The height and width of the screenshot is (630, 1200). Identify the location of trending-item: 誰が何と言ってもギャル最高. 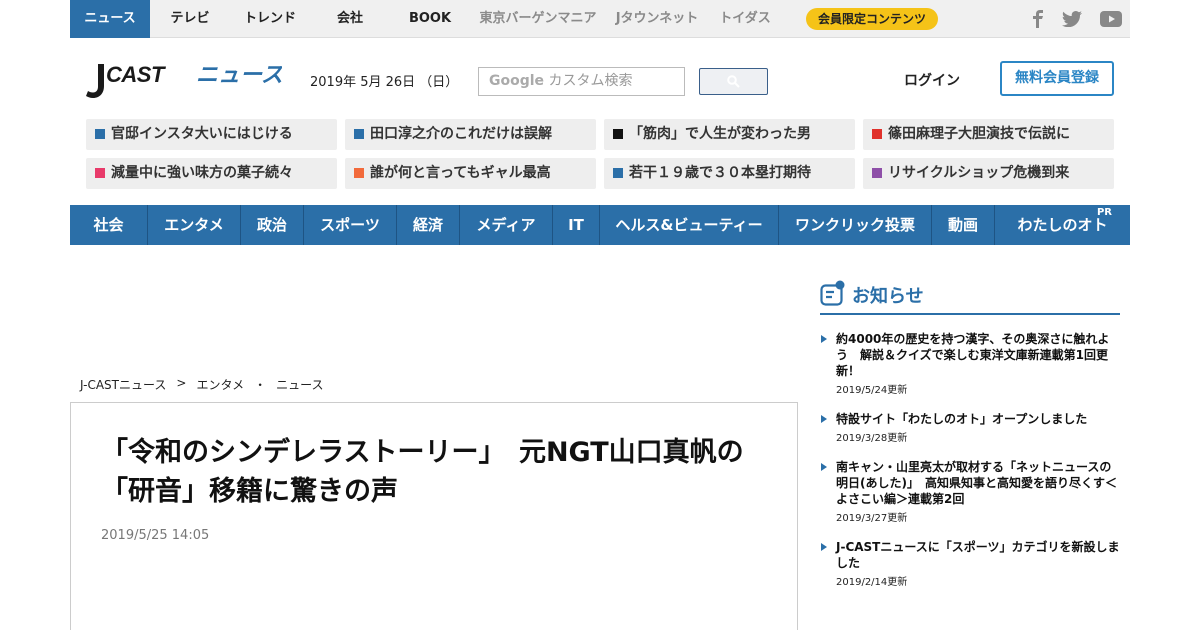
(470, 173).